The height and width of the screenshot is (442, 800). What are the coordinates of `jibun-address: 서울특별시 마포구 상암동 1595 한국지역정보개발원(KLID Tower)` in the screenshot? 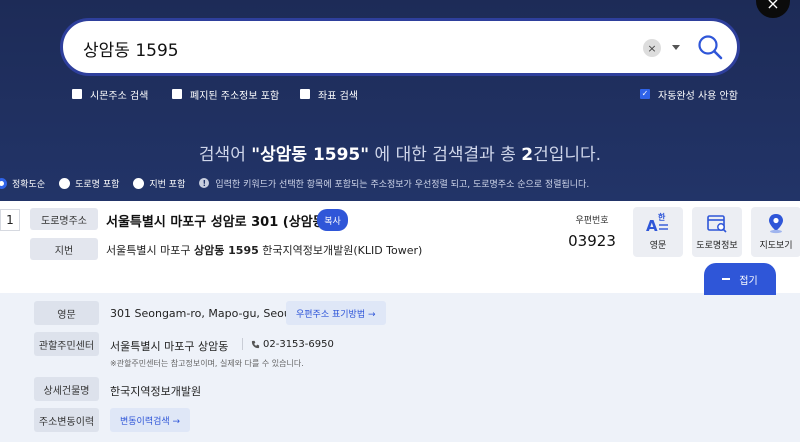 It's located at (264, 250).